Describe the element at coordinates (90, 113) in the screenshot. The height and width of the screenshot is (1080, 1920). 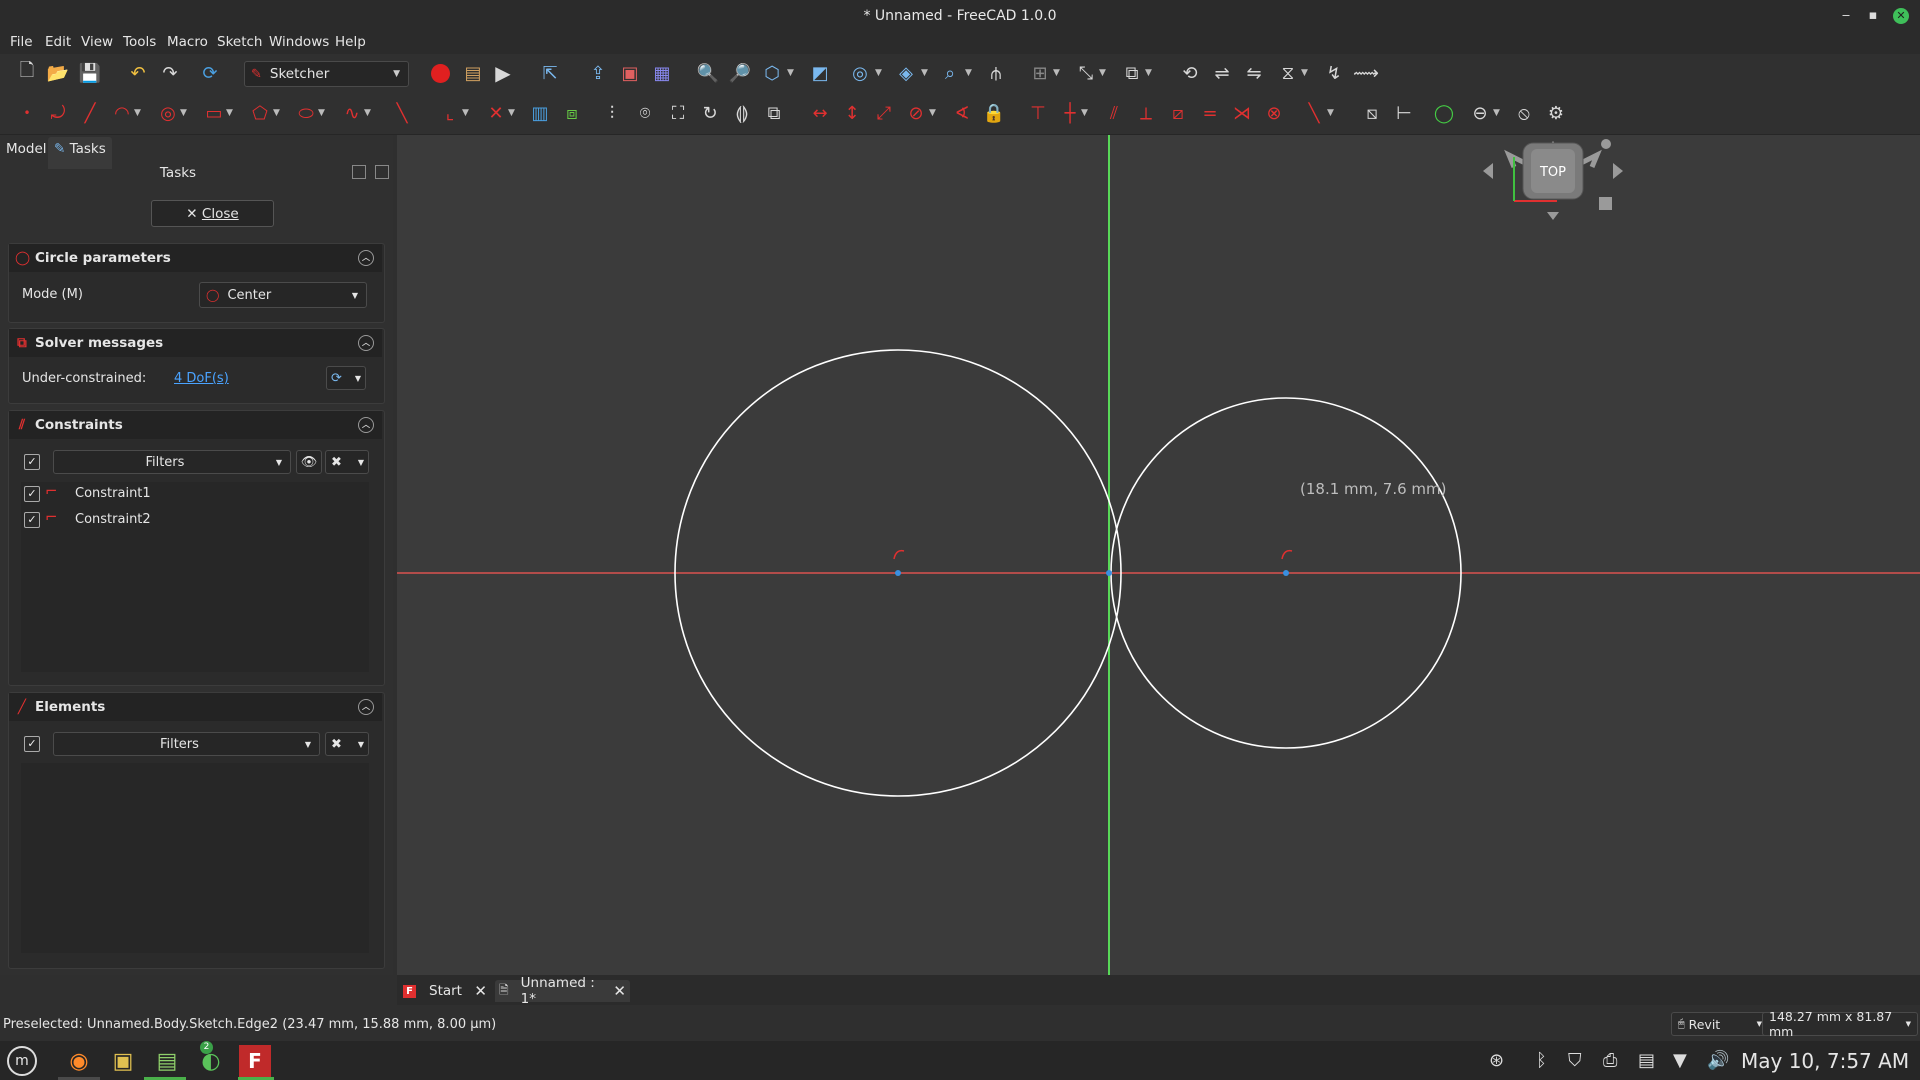
I see `line-icon: ╱` at that location.